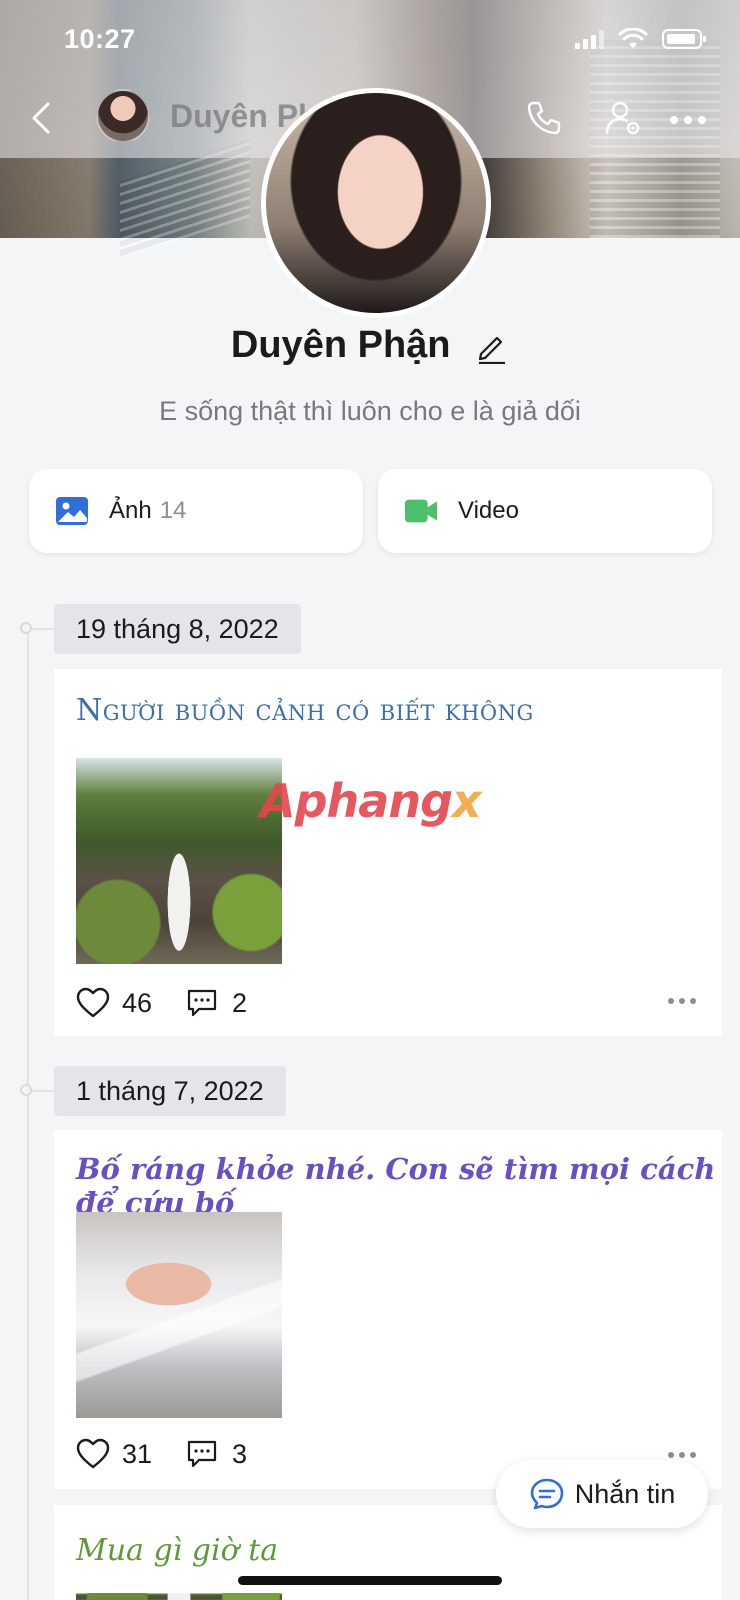  I want to click on profile-avatar, so click(376, 203).